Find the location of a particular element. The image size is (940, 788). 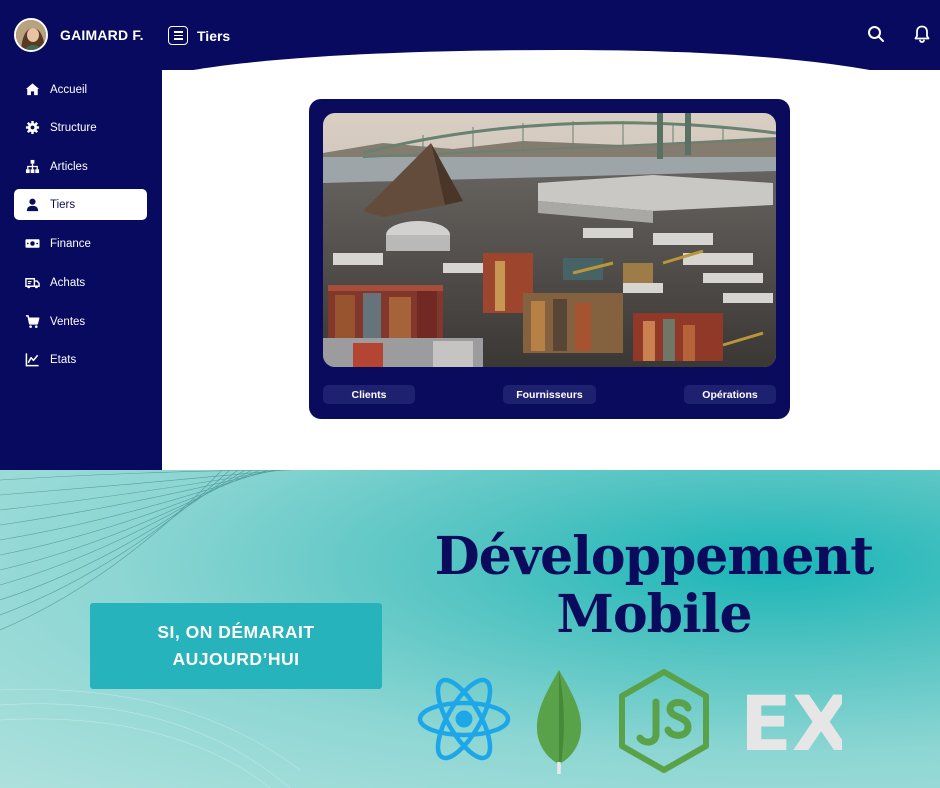

user-icon is located at coordinates (32, 205).